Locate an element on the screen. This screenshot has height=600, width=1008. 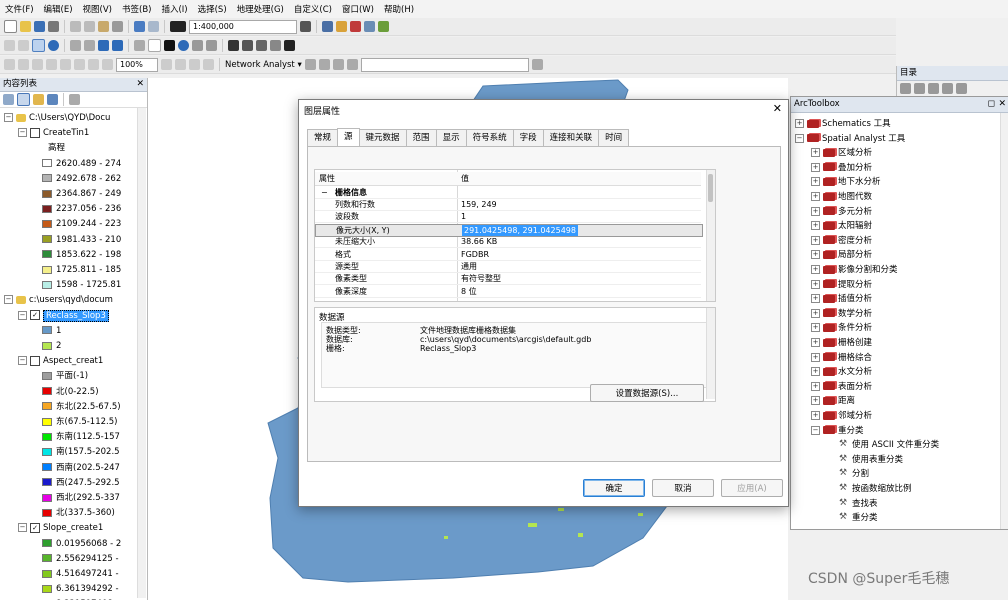
fixed-zoom-out-icon is located at coordinates (89, 45).